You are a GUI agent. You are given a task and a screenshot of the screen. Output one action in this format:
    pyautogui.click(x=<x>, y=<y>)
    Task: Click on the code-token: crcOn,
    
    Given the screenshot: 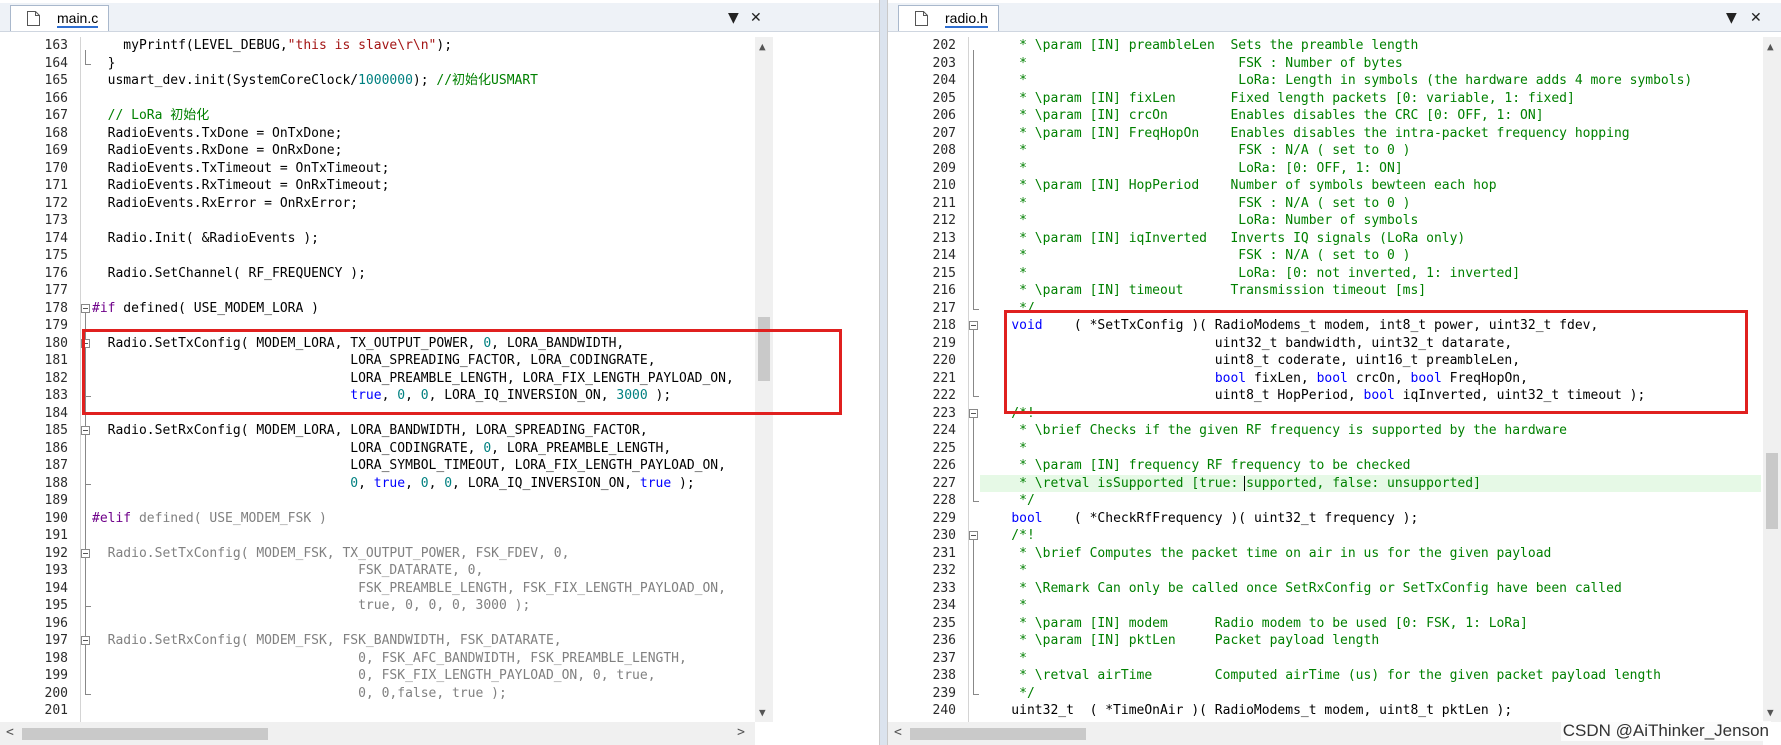 What is the action you would take?
    pyautogui.click(x=1379, y=378)
    